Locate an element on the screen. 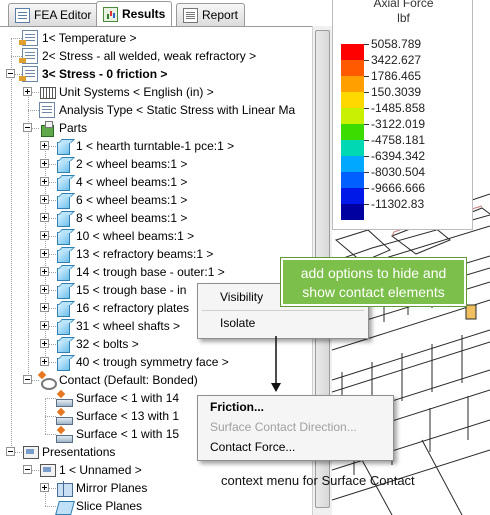 This screenshot has height=515, width=490. tab-results: Results is located at coordinates (134, 13).